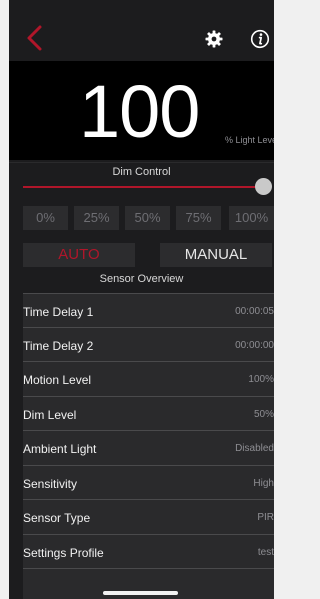  I want to click on list-item: Dim Level 50%, so click(148, 413).